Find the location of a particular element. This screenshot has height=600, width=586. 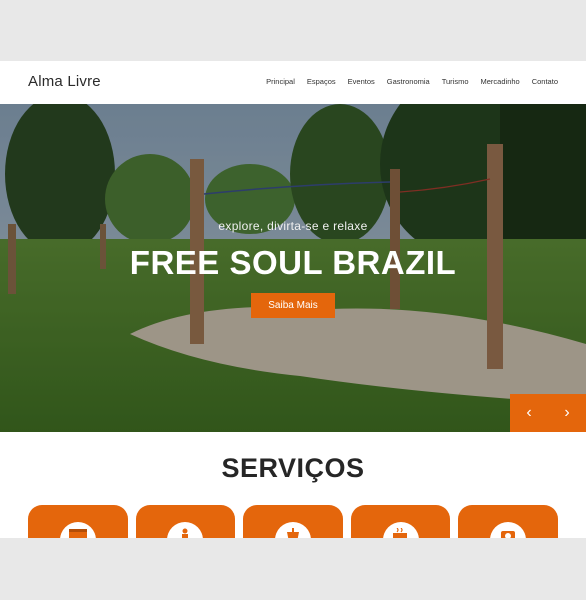

service-card-camera is located at coordinates (508, 521).